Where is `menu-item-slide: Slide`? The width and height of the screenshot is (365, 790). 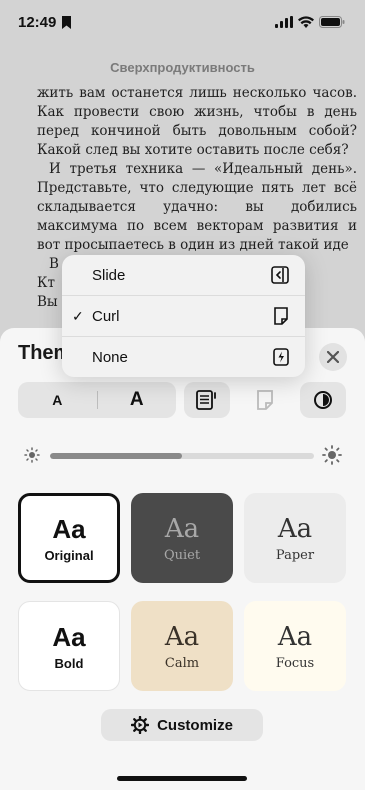 menu-item-slide: Slide is located at coordinates (183, 275).